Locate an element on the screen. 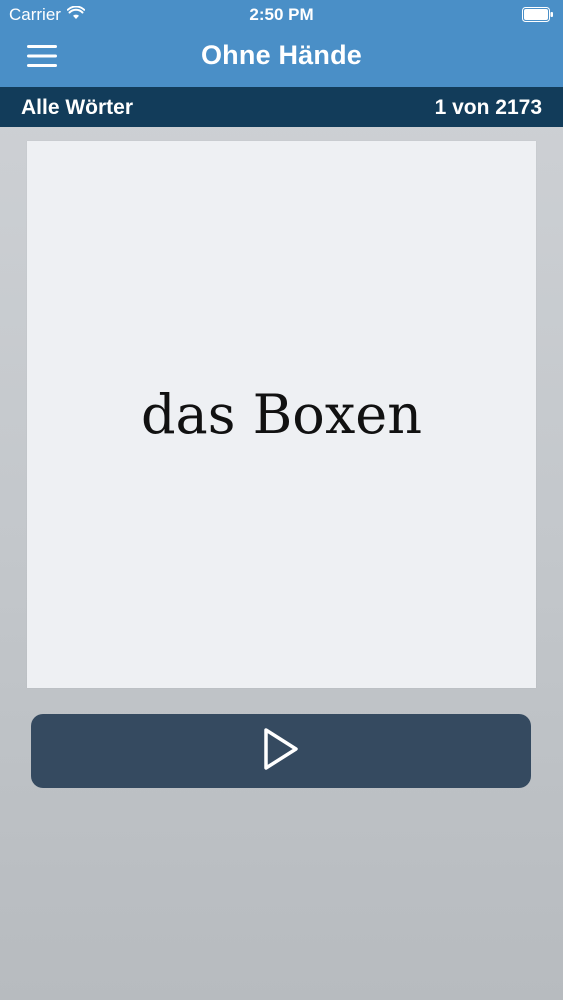 This screenshot has width=563, height=1000. flashcard-word: das Boxen is located at coordinates (281, 414).